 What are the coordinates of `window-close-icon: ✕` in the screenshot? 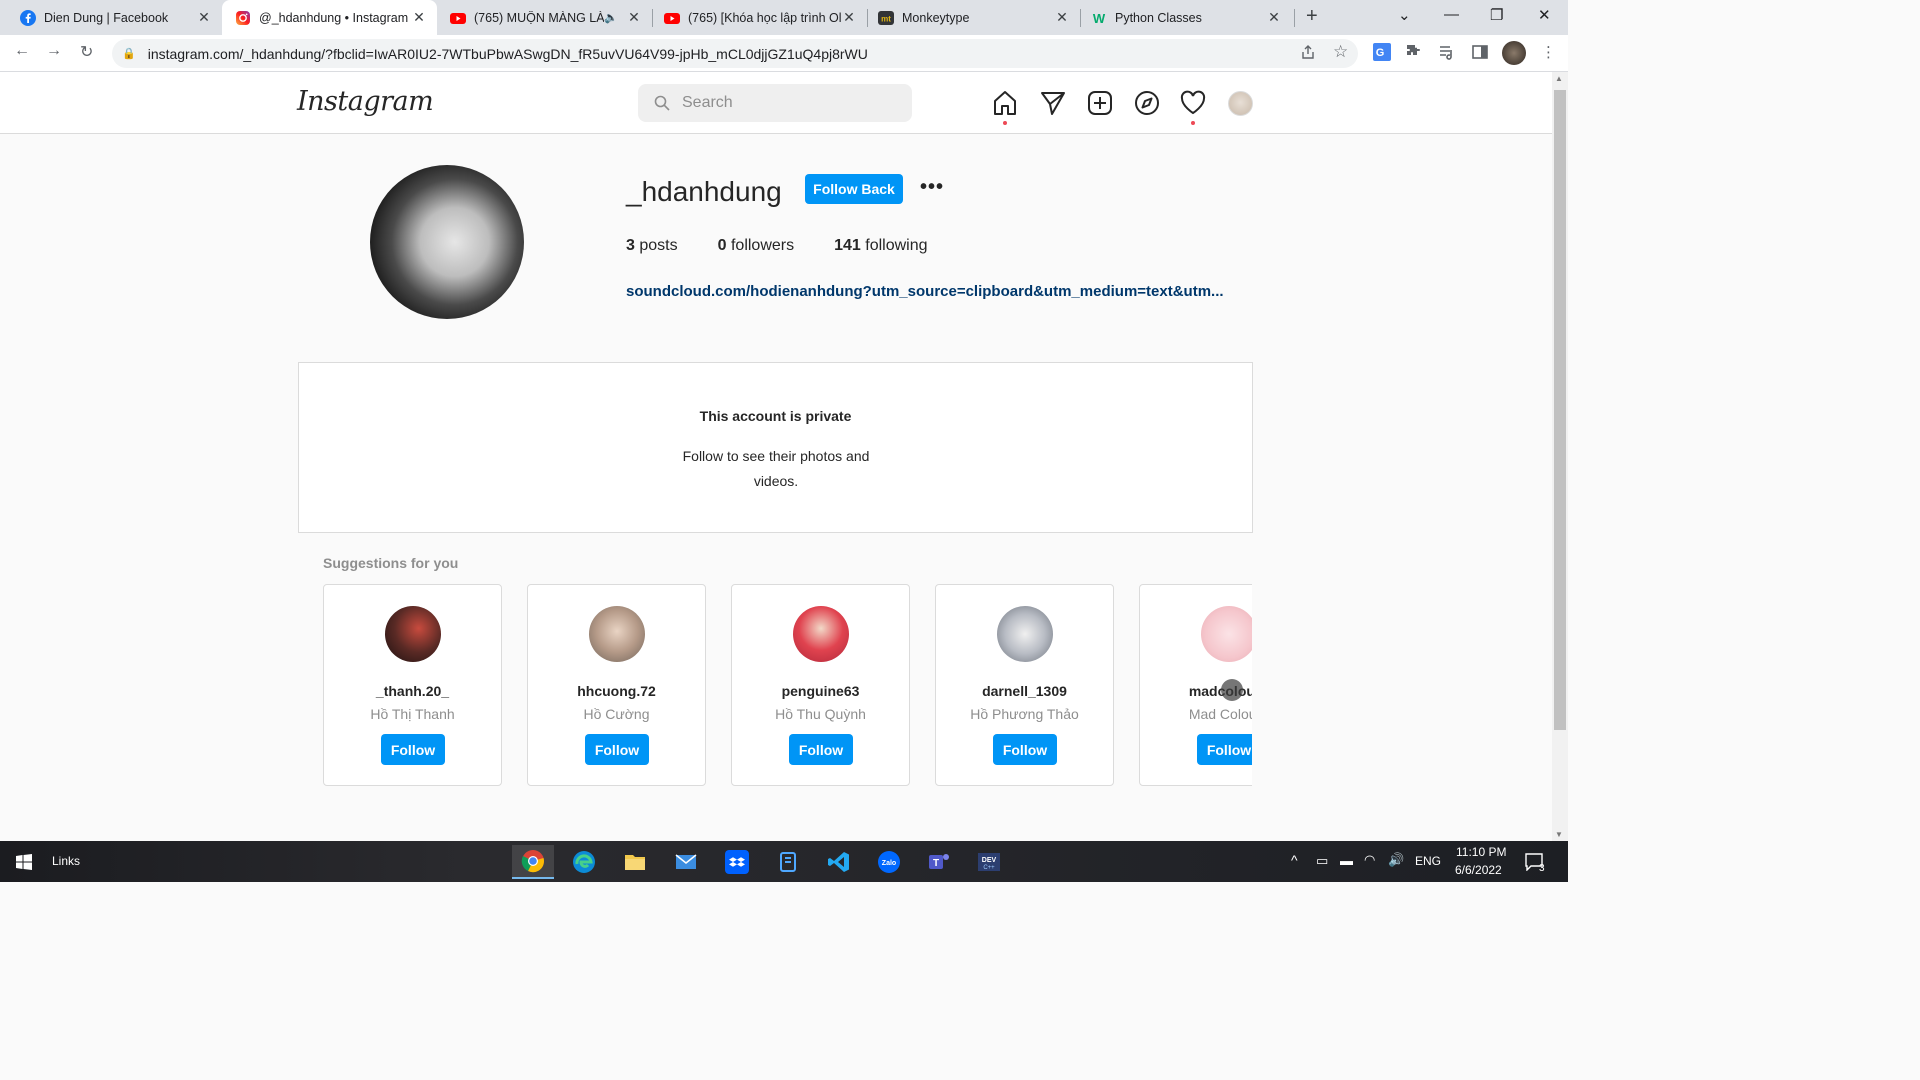 It's located at (1544, 15).